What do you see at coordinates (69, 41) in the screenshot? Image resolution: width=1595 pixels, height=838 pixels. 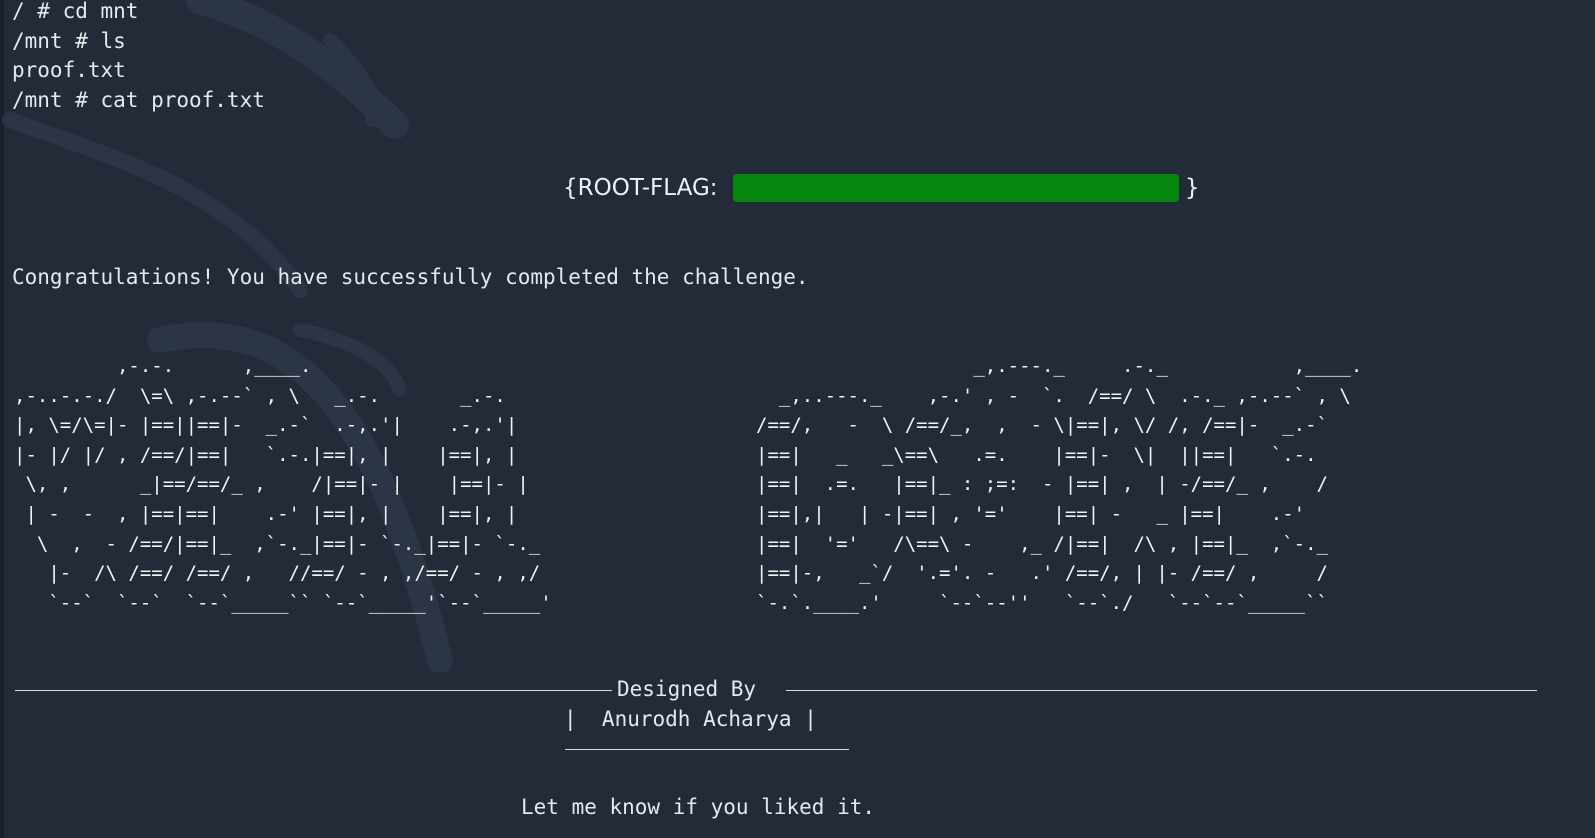 I see `command-line: /mnt # ls` at bounding box center [69, 41].